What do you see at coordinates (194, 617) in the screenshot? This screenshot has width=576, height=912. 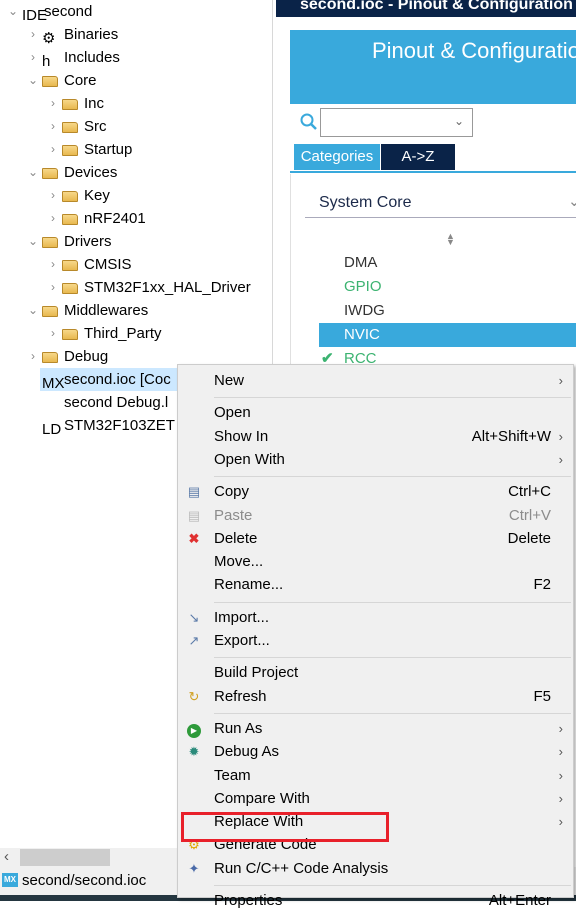 I see `import-icon: ↘` at bounding box center [194, 617].